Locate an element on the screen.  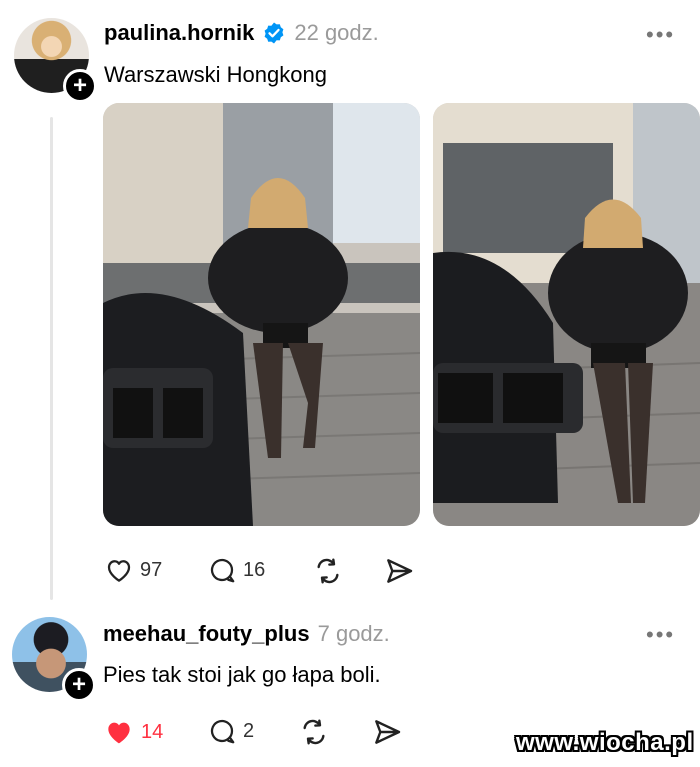
reply-comment-button: 2 is located at coordinates (230, 731).